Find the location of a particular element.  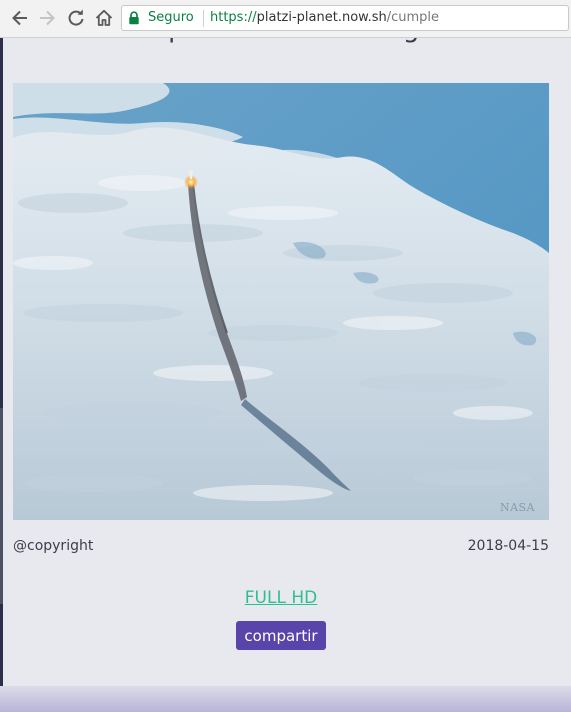

reload-button is located at coordinates (76, 18).